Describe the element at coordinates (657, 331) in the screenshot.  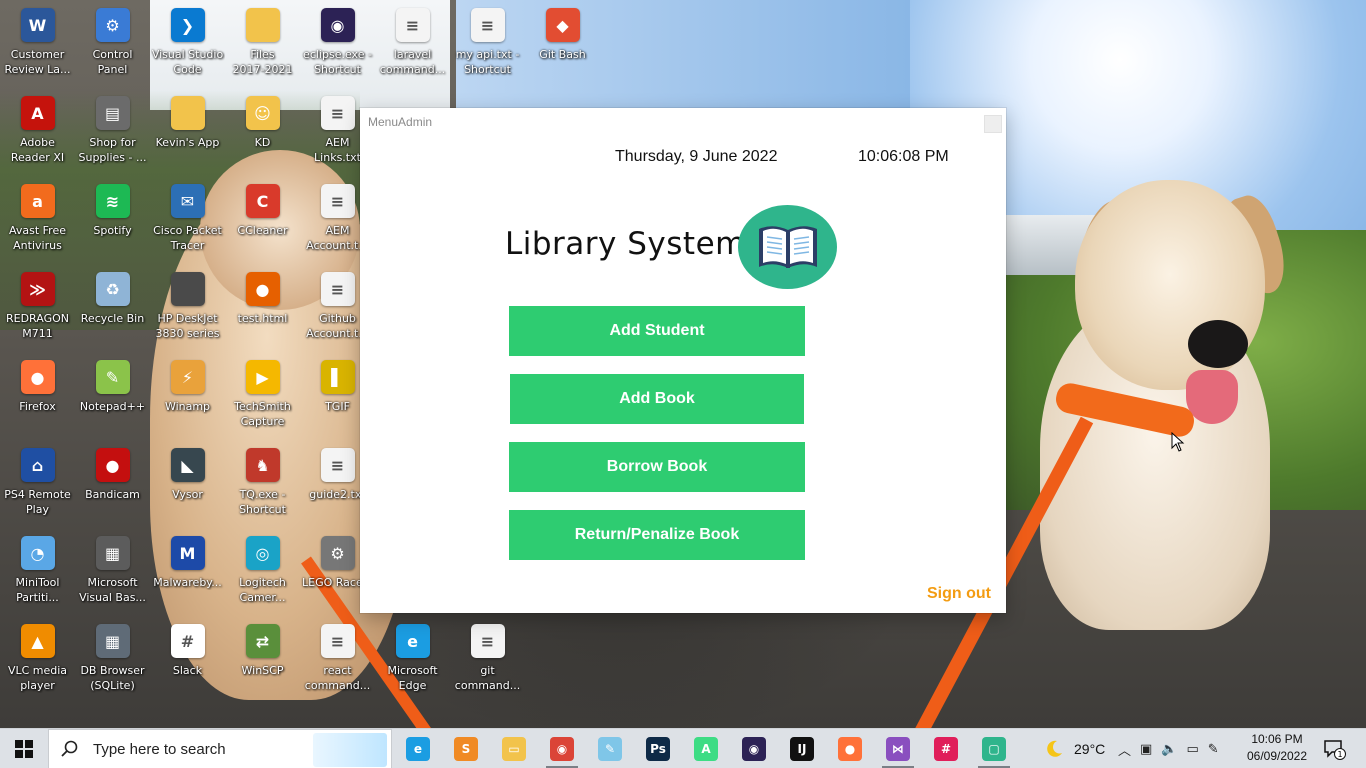
I see `add-student-button: Add Student` at that location.